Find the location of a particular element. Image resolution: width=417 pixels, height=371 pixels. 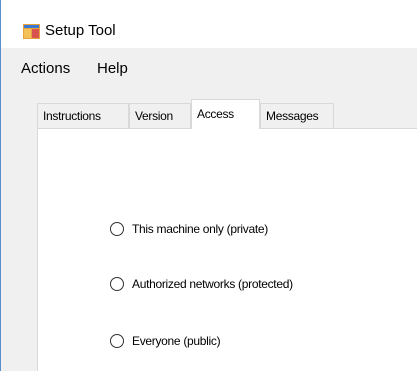

tab-strip: Instructions Version Access Messages is located at coordinates (227, 114).